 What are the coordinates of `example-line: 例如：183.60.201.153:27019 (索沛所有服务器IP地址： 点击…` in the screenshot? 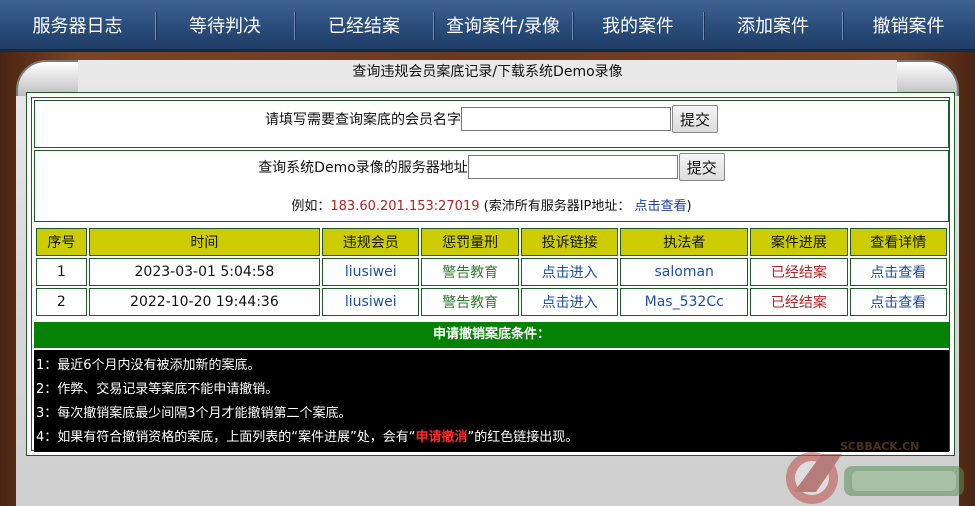 It's located at (491, 204).